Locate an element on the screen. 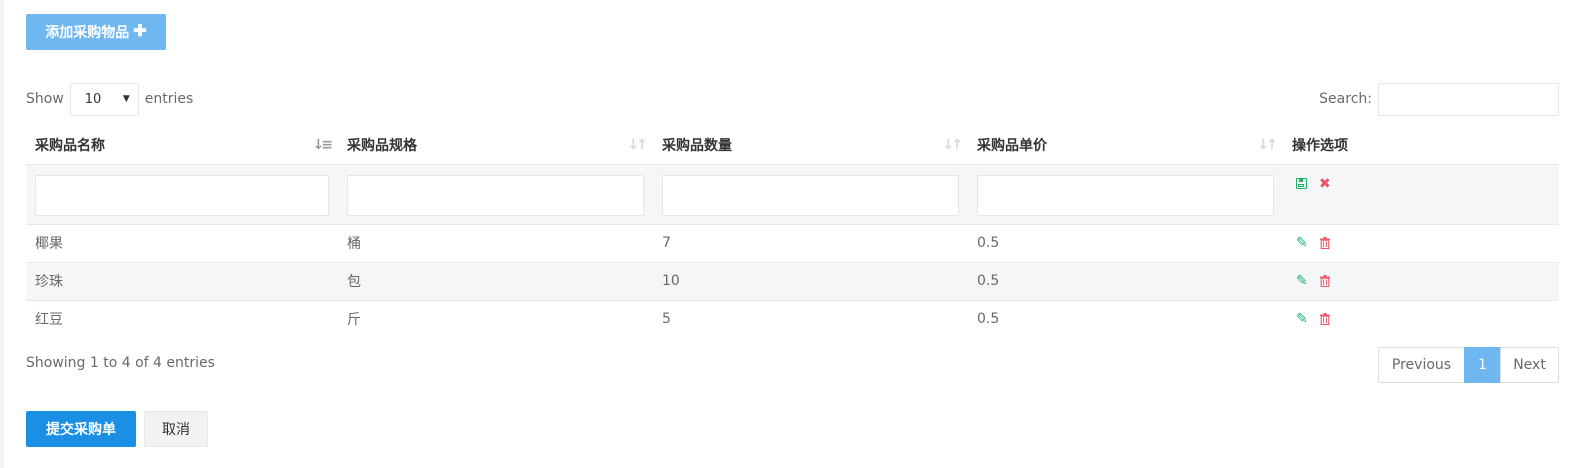  name-input is located at coordinates (182, 195).